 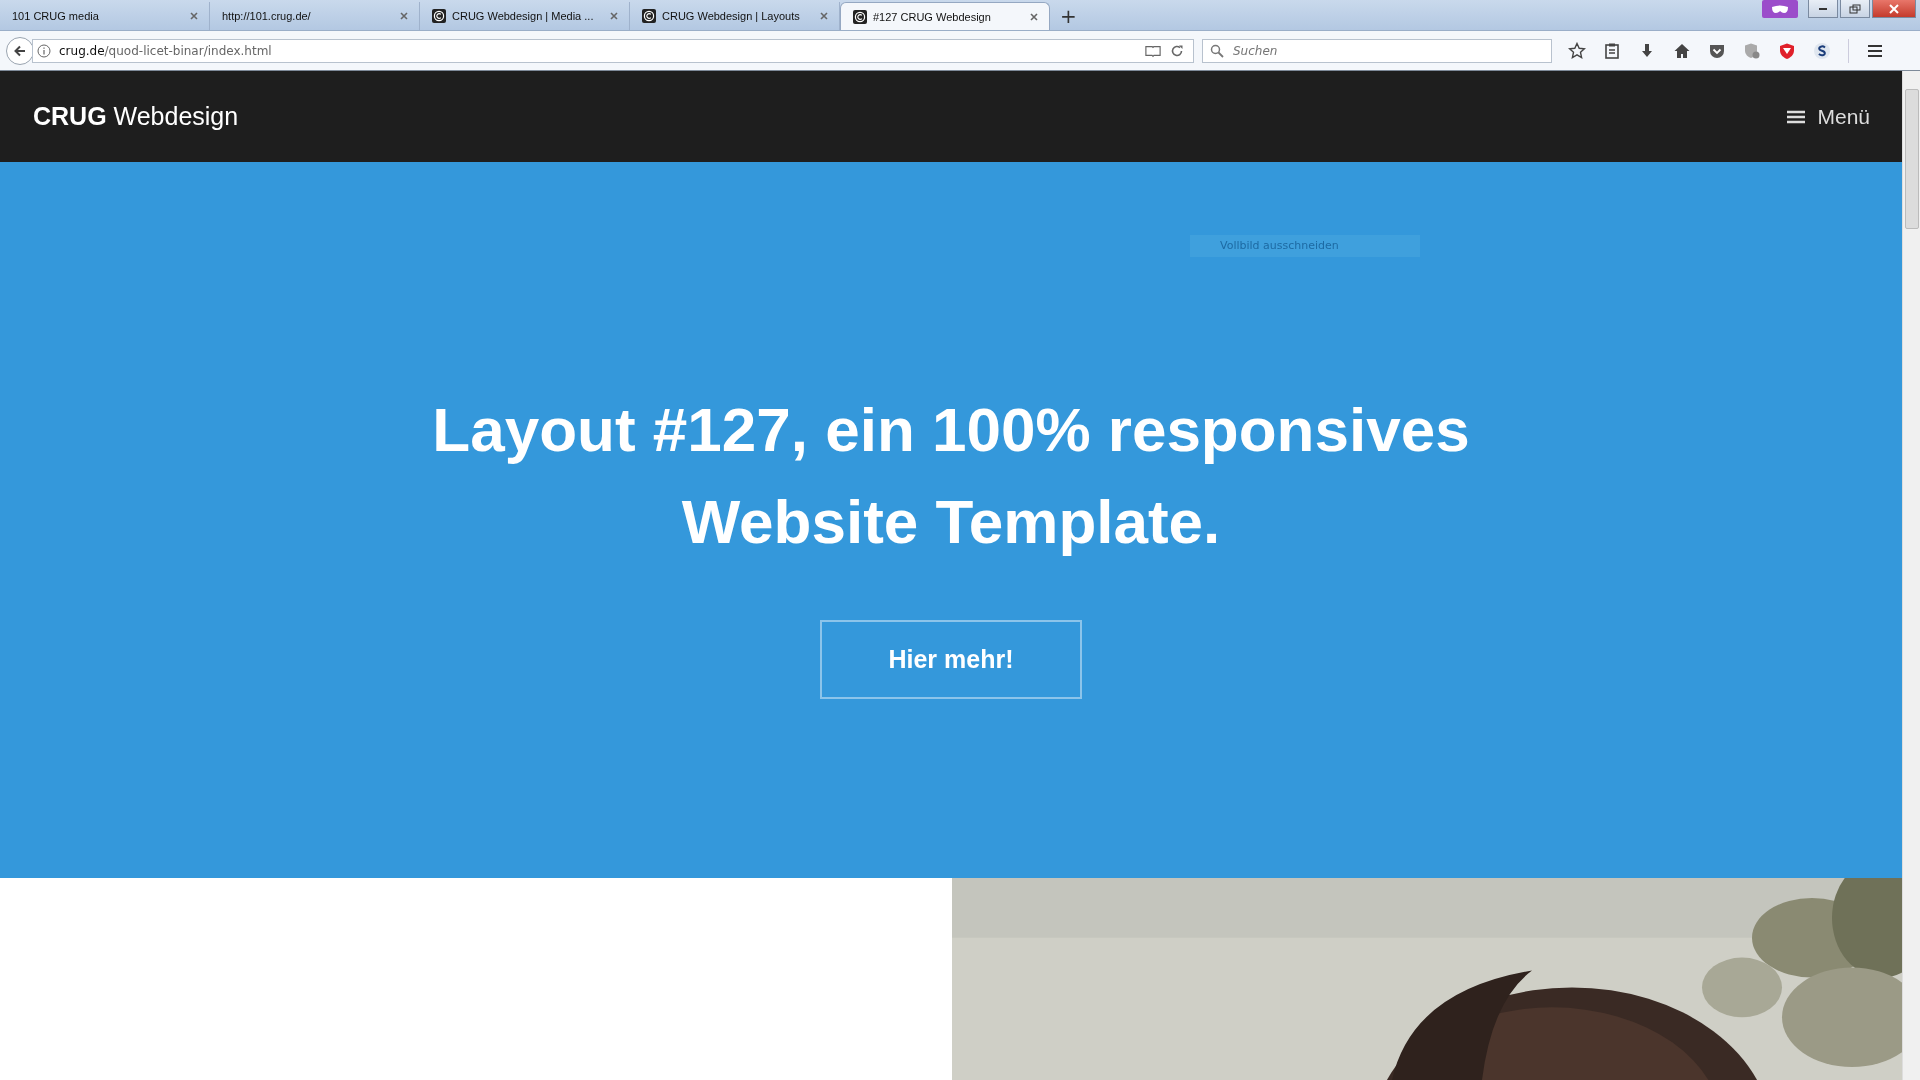 I want to click on tab-title: CRUG Webdesign | Layouts, so click(x=731, y=16).